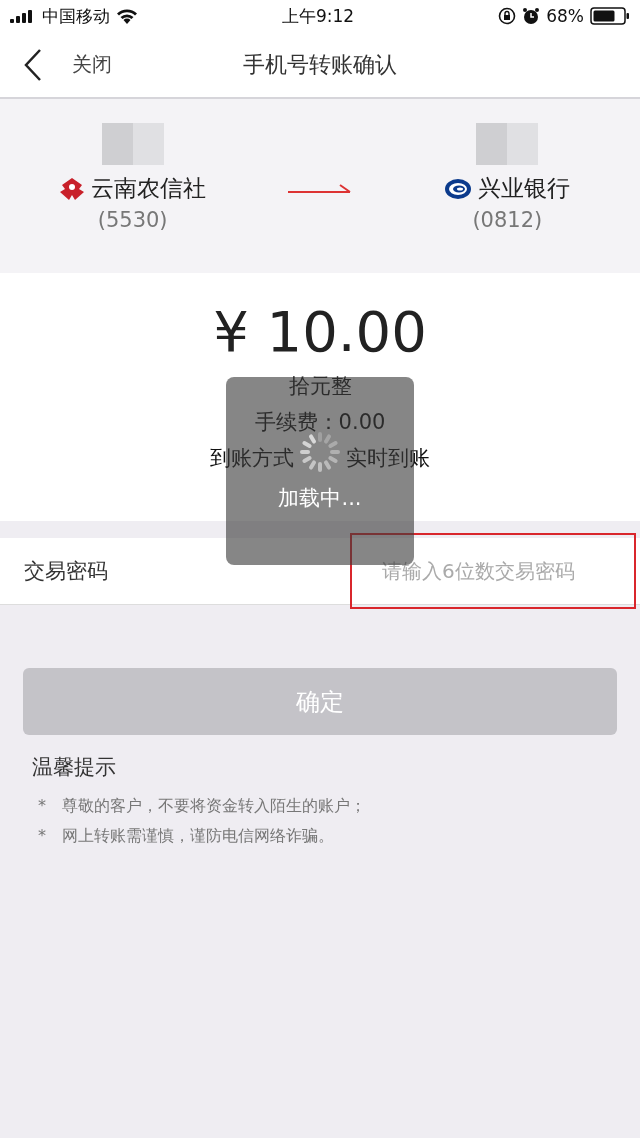 Image resolution: width=640 pixels, height=1138 pixels. What do you see at coordinates (565, 16) in the screenshot?
I see `battery-percent: 68%` at bounding box center [565, 16].